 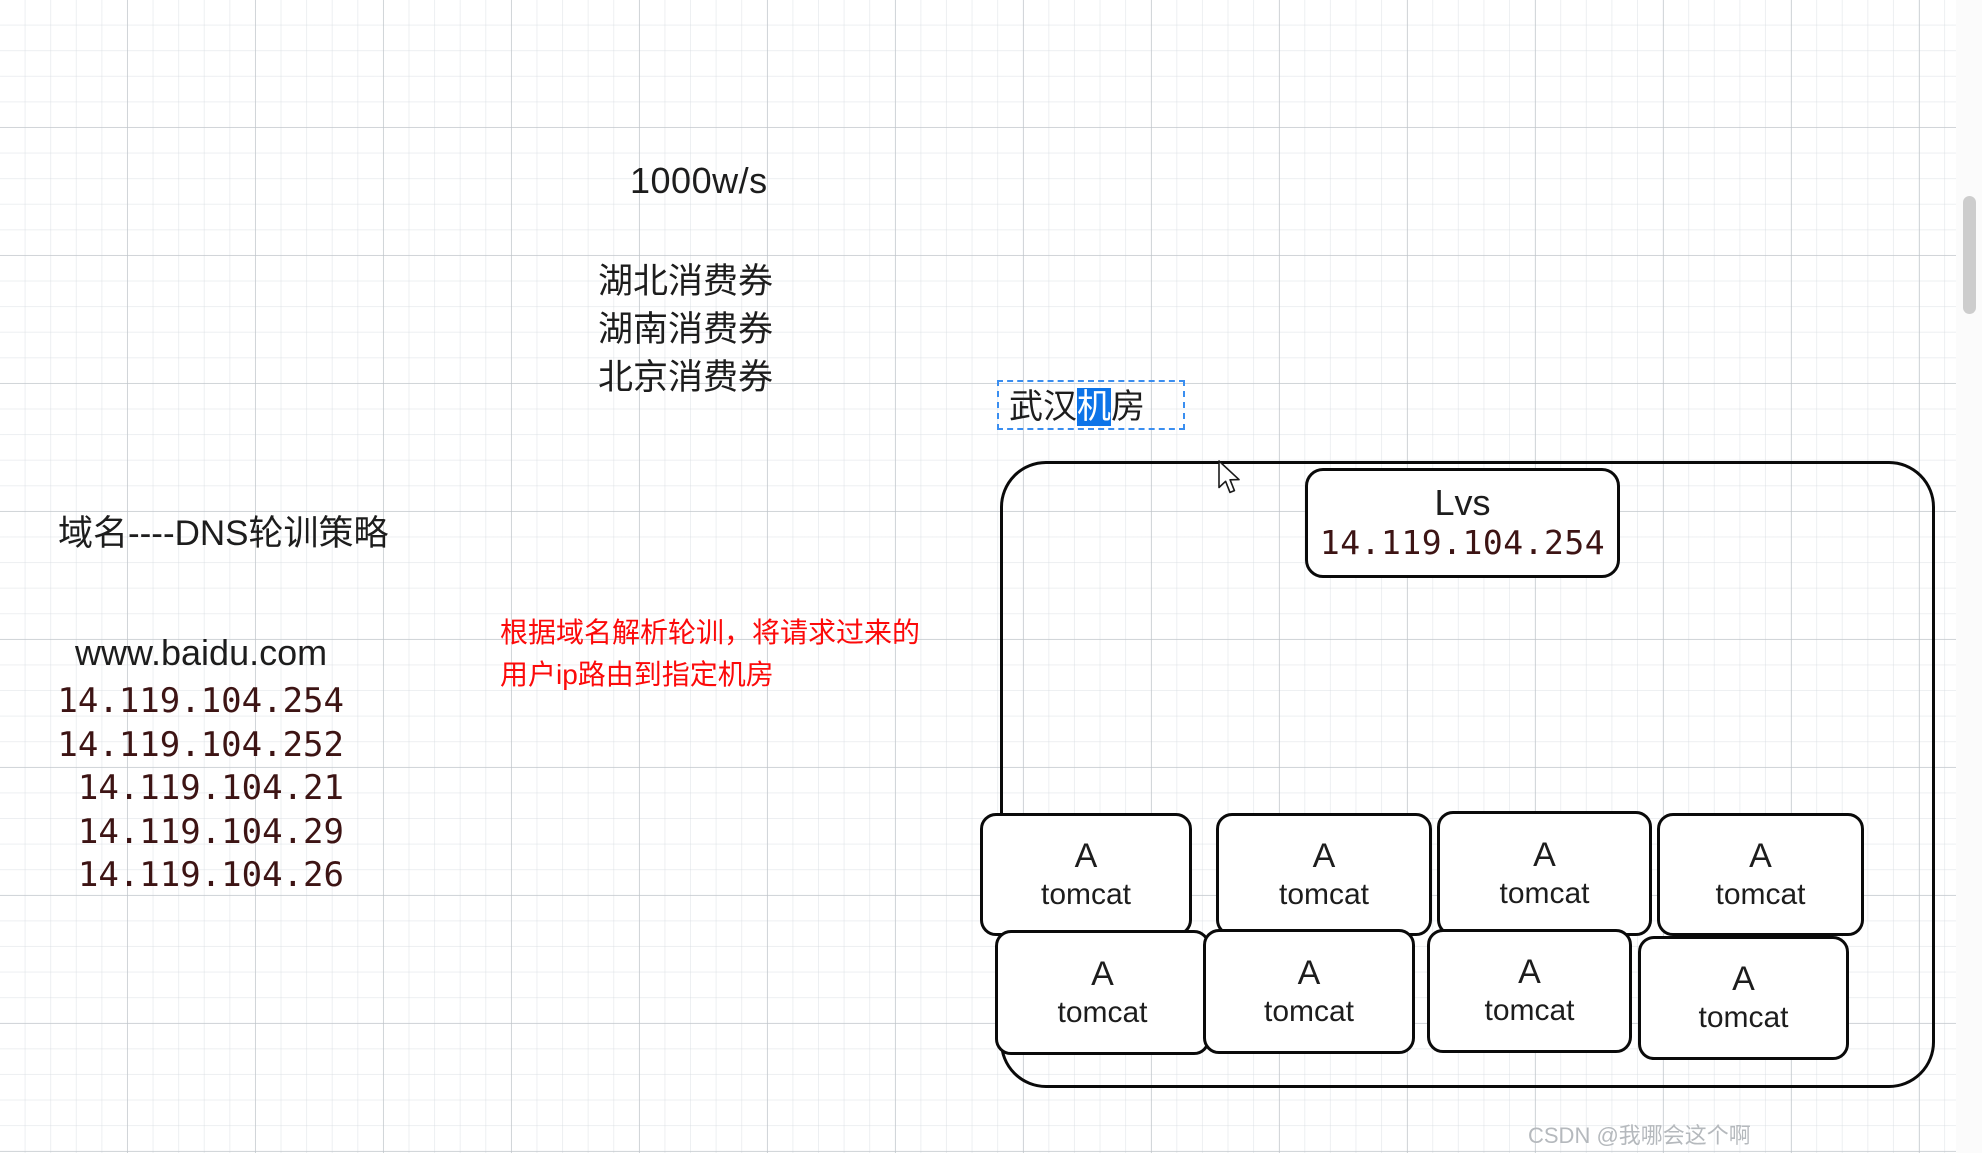 I want to click on coupon-list: 湖北消费券 湖南消费券 北京消费券, so click(x=685, y=330).